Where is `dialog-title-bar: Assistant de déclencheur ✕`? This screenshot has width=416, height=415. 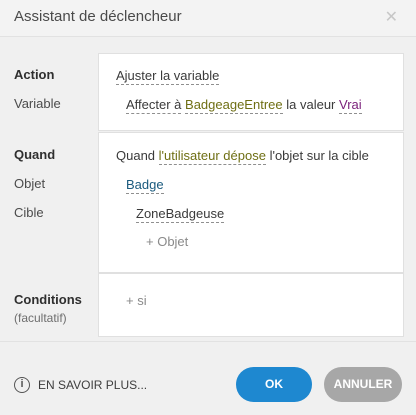 dialog-title-bar: Assistant de déclencheur ✕ is located at coordinates (208, 18).